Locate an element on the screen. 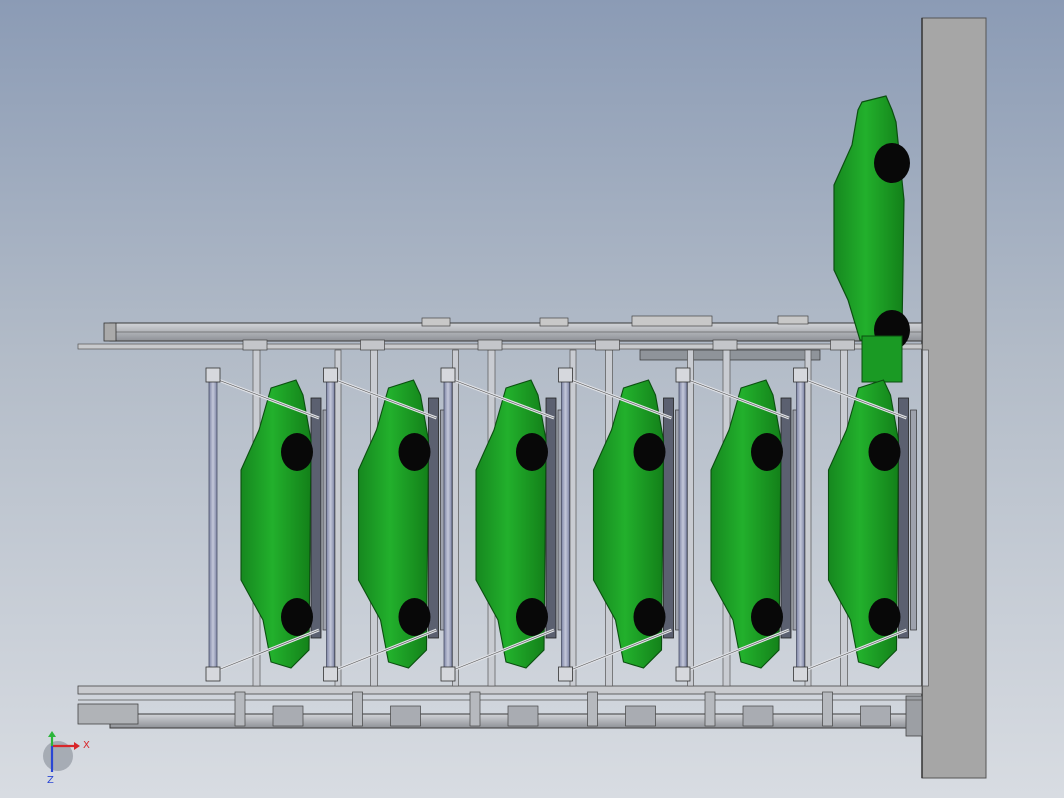 The image size is (1064, 798). x-axis-label: X is located at coordinates (86, 745).